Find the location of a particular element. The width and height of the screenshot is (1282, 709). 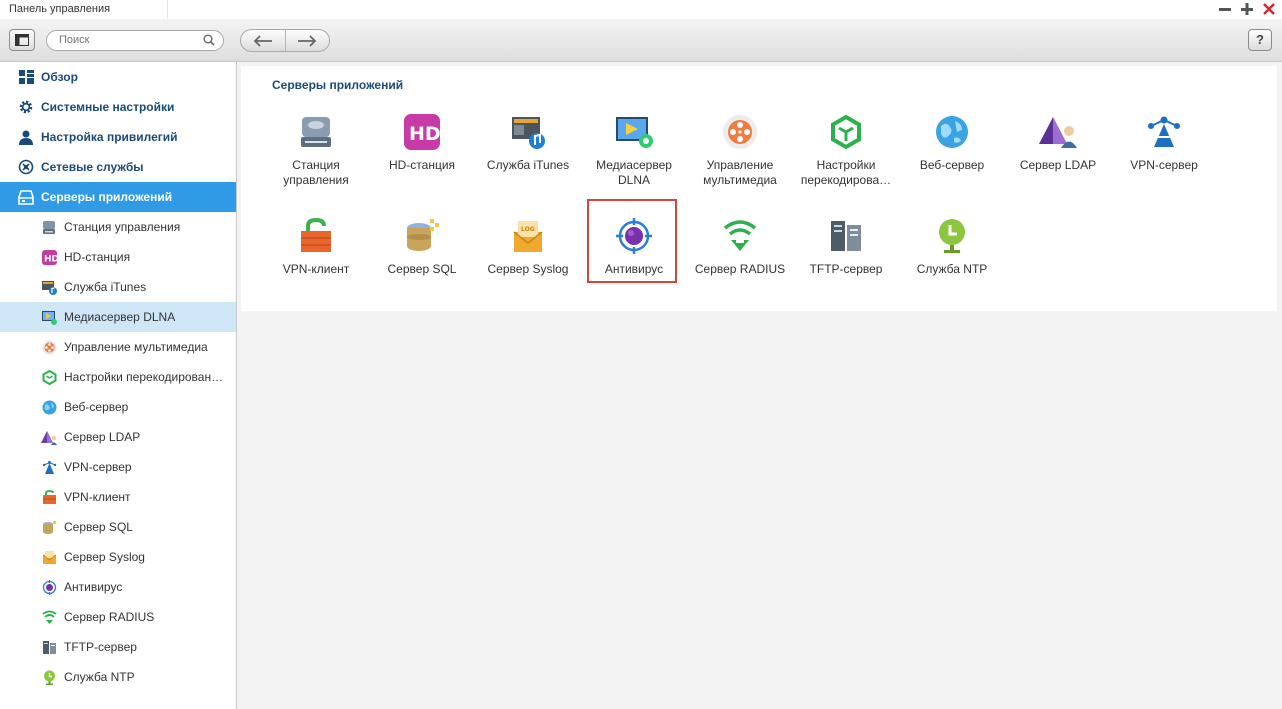

sidebar-item-label: Сервер LDAP is located at coordinates (102, 437).